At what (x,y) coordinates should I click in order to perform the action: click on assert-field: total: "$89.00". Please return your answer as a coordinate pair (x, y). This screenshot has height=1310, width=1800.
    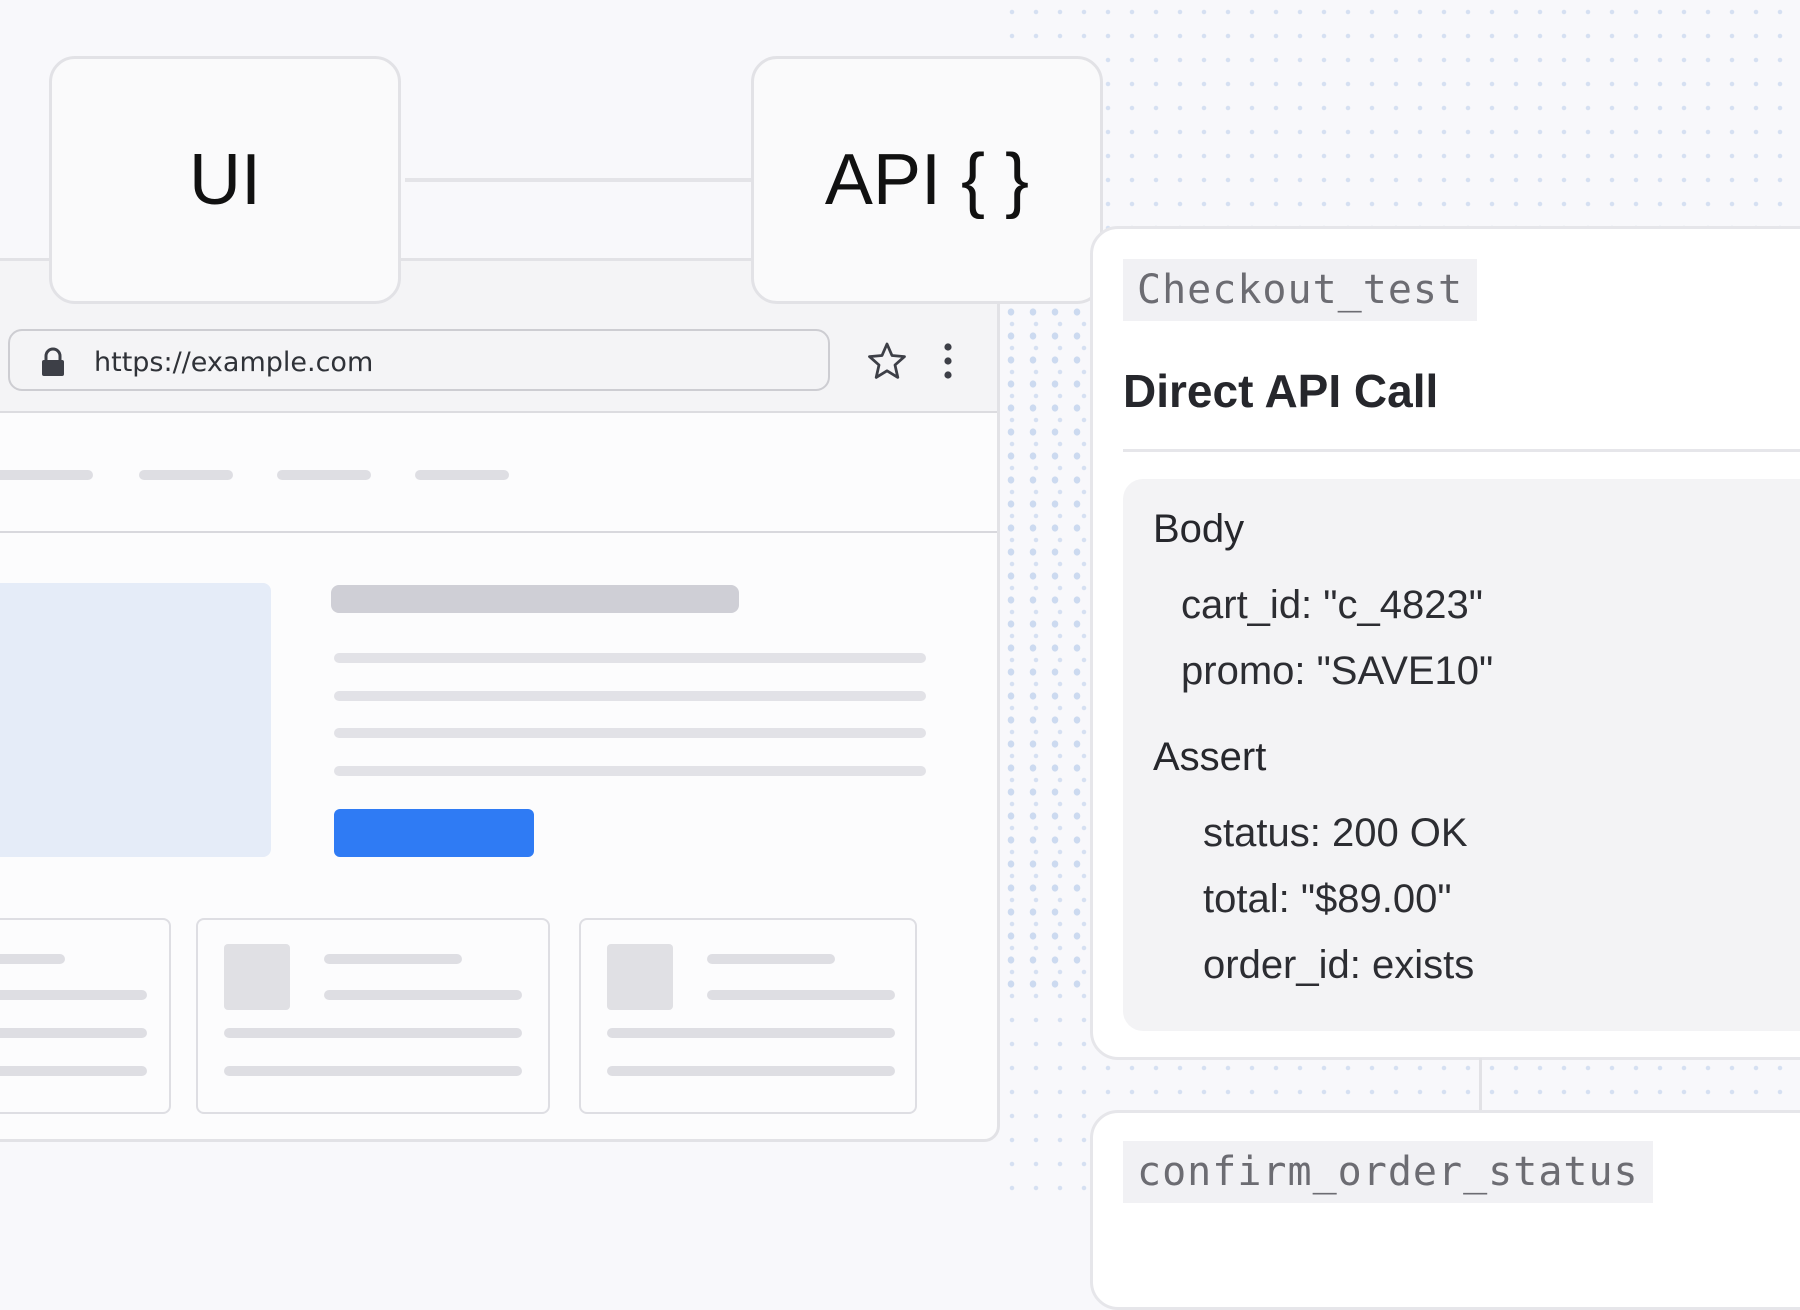
    Looking at the image, I should click on (1327, 899).